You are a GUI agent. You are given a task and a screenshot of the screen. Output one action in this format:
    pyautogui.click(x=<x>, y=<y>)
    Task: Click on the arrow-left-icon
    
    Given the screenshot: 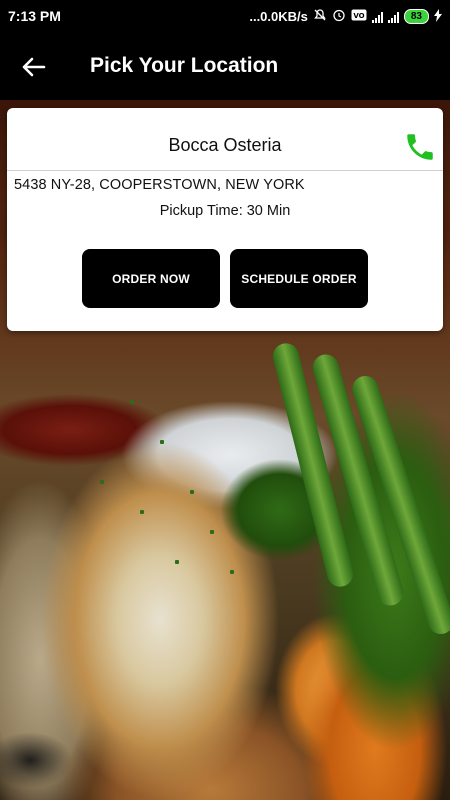 What is the action you would take?
    pyautogui.click(x=34, y=67)
    